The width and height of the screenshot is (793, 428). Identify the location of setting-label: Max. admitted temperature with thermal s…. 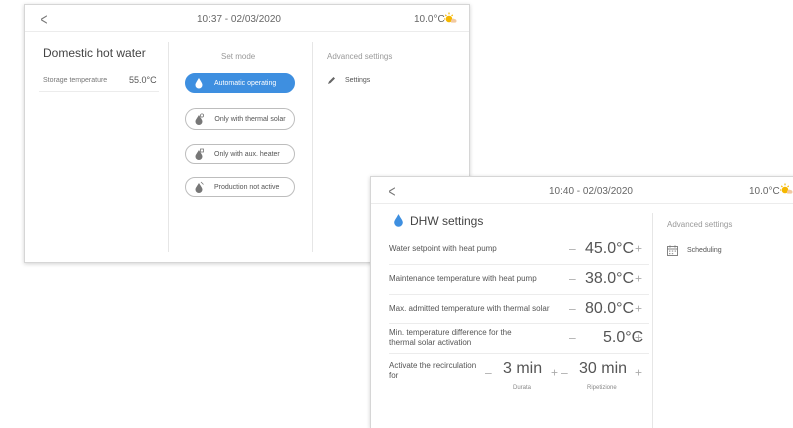
(469, 308).